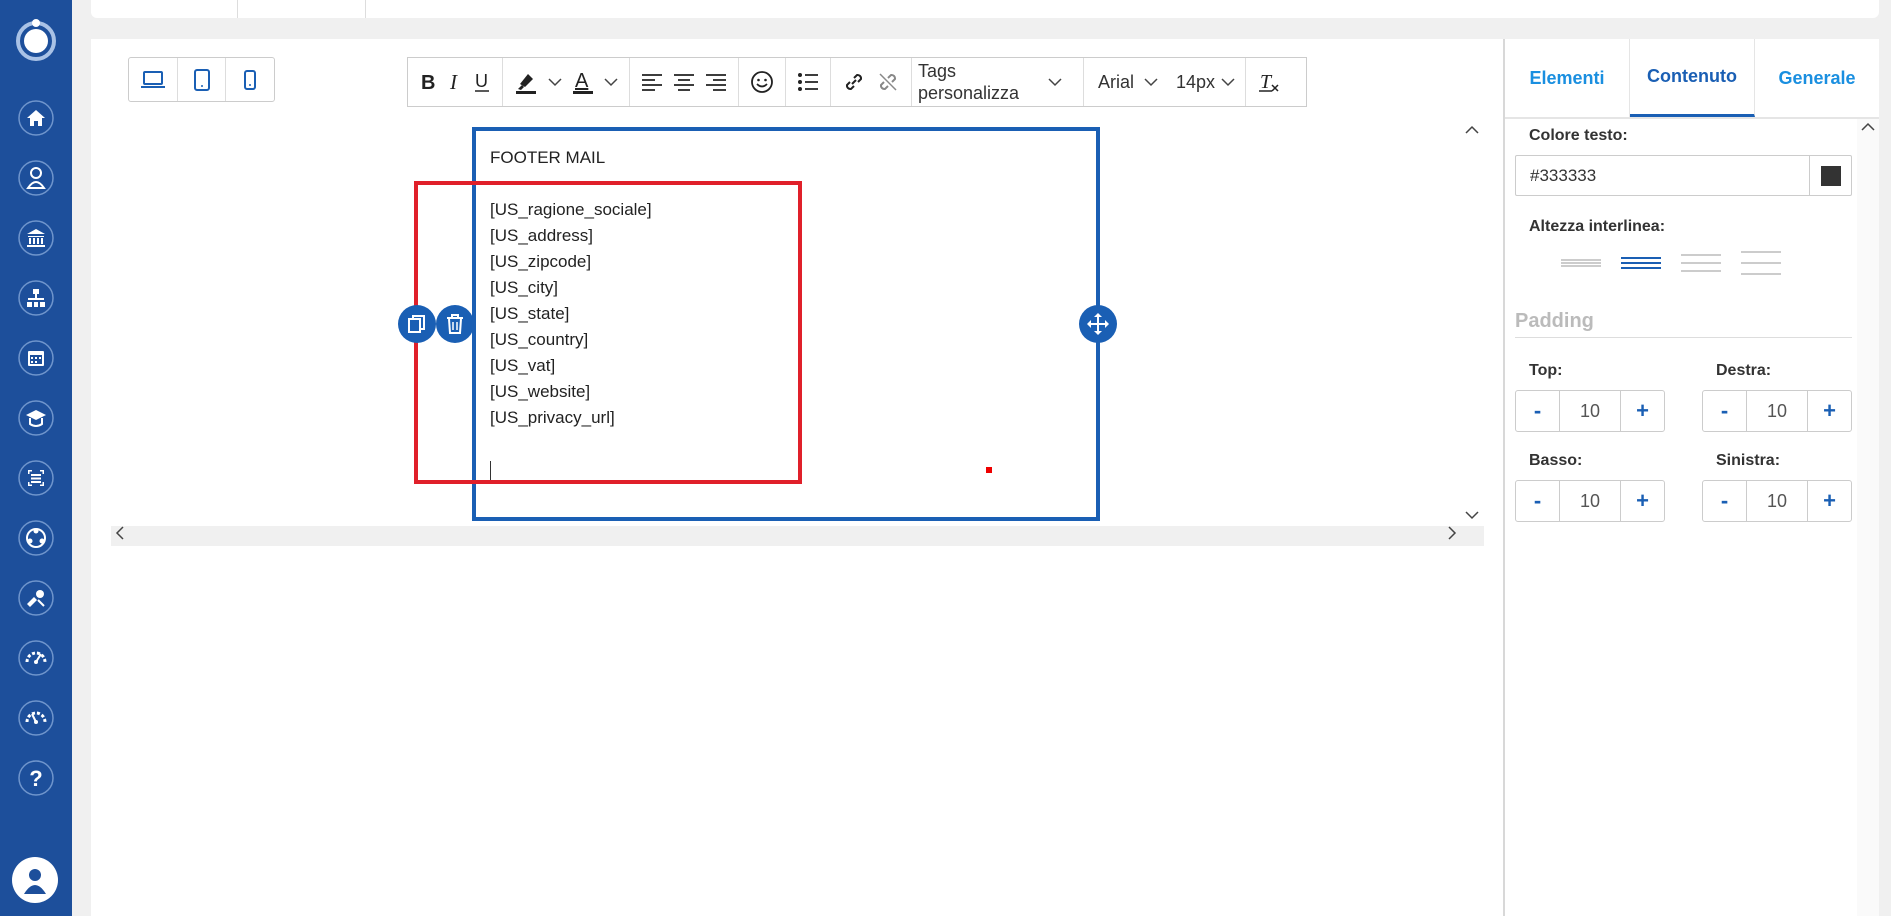 The width and height of the screenshot is (1891, 916). I want to click on remove-link-button, so click(888, 82).